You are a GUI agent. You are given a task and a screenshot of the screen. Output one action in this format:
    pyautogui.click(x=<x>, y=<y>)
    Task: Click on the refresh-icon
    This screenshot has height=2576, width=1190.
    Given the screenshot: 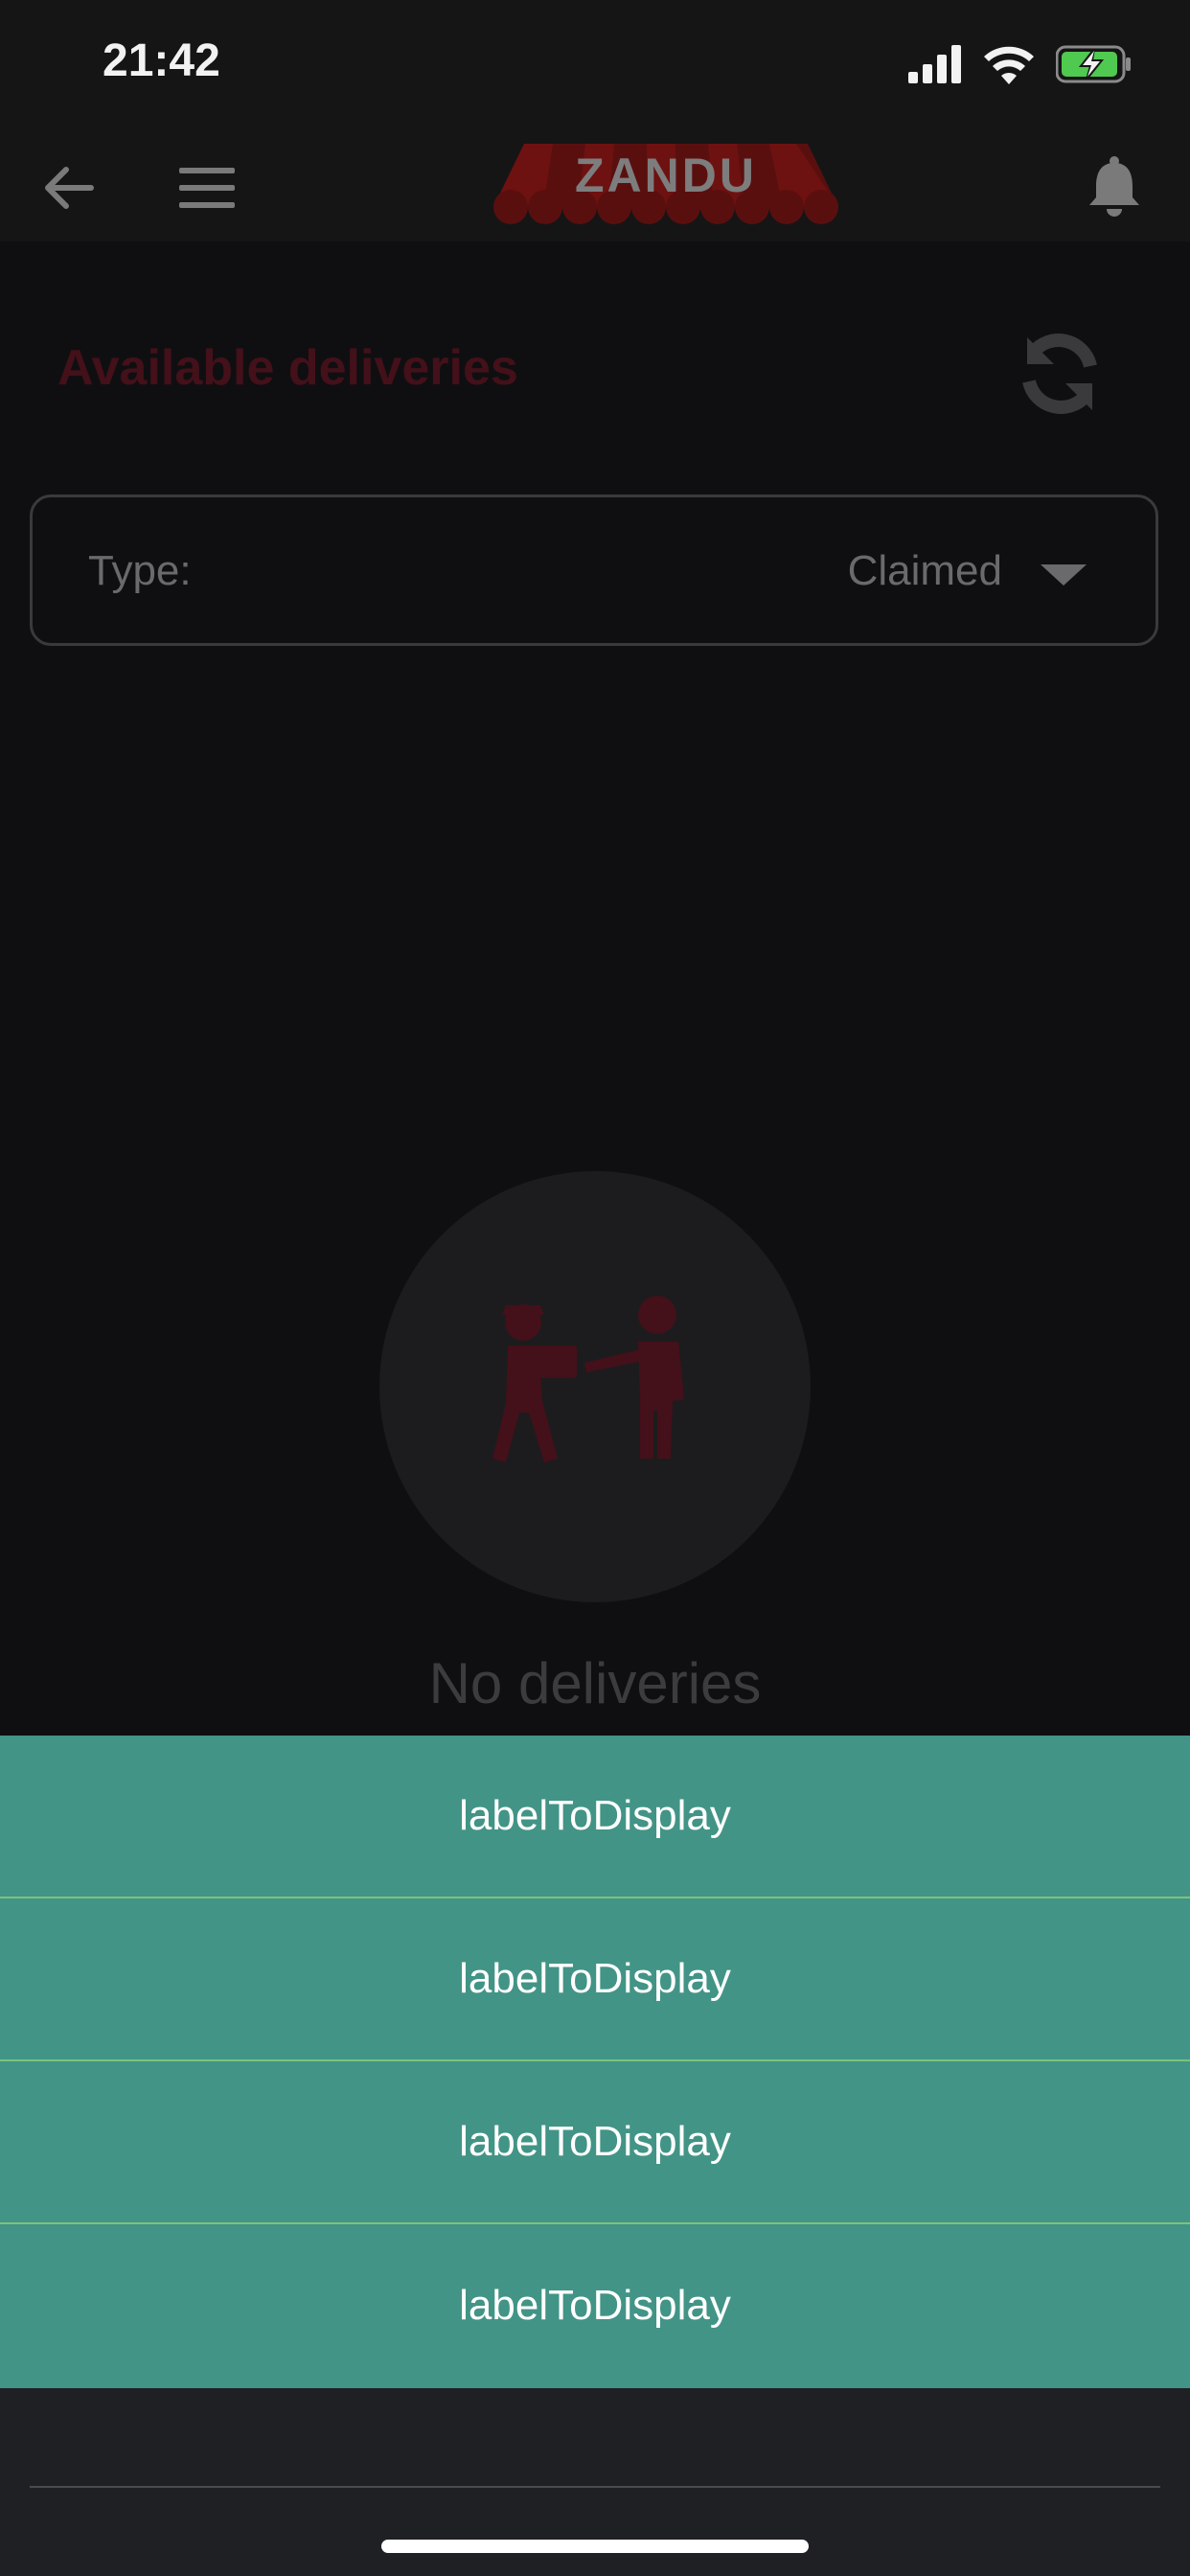 What is the action you would take?
    pyautogui.click(x=1060, y=374)
    